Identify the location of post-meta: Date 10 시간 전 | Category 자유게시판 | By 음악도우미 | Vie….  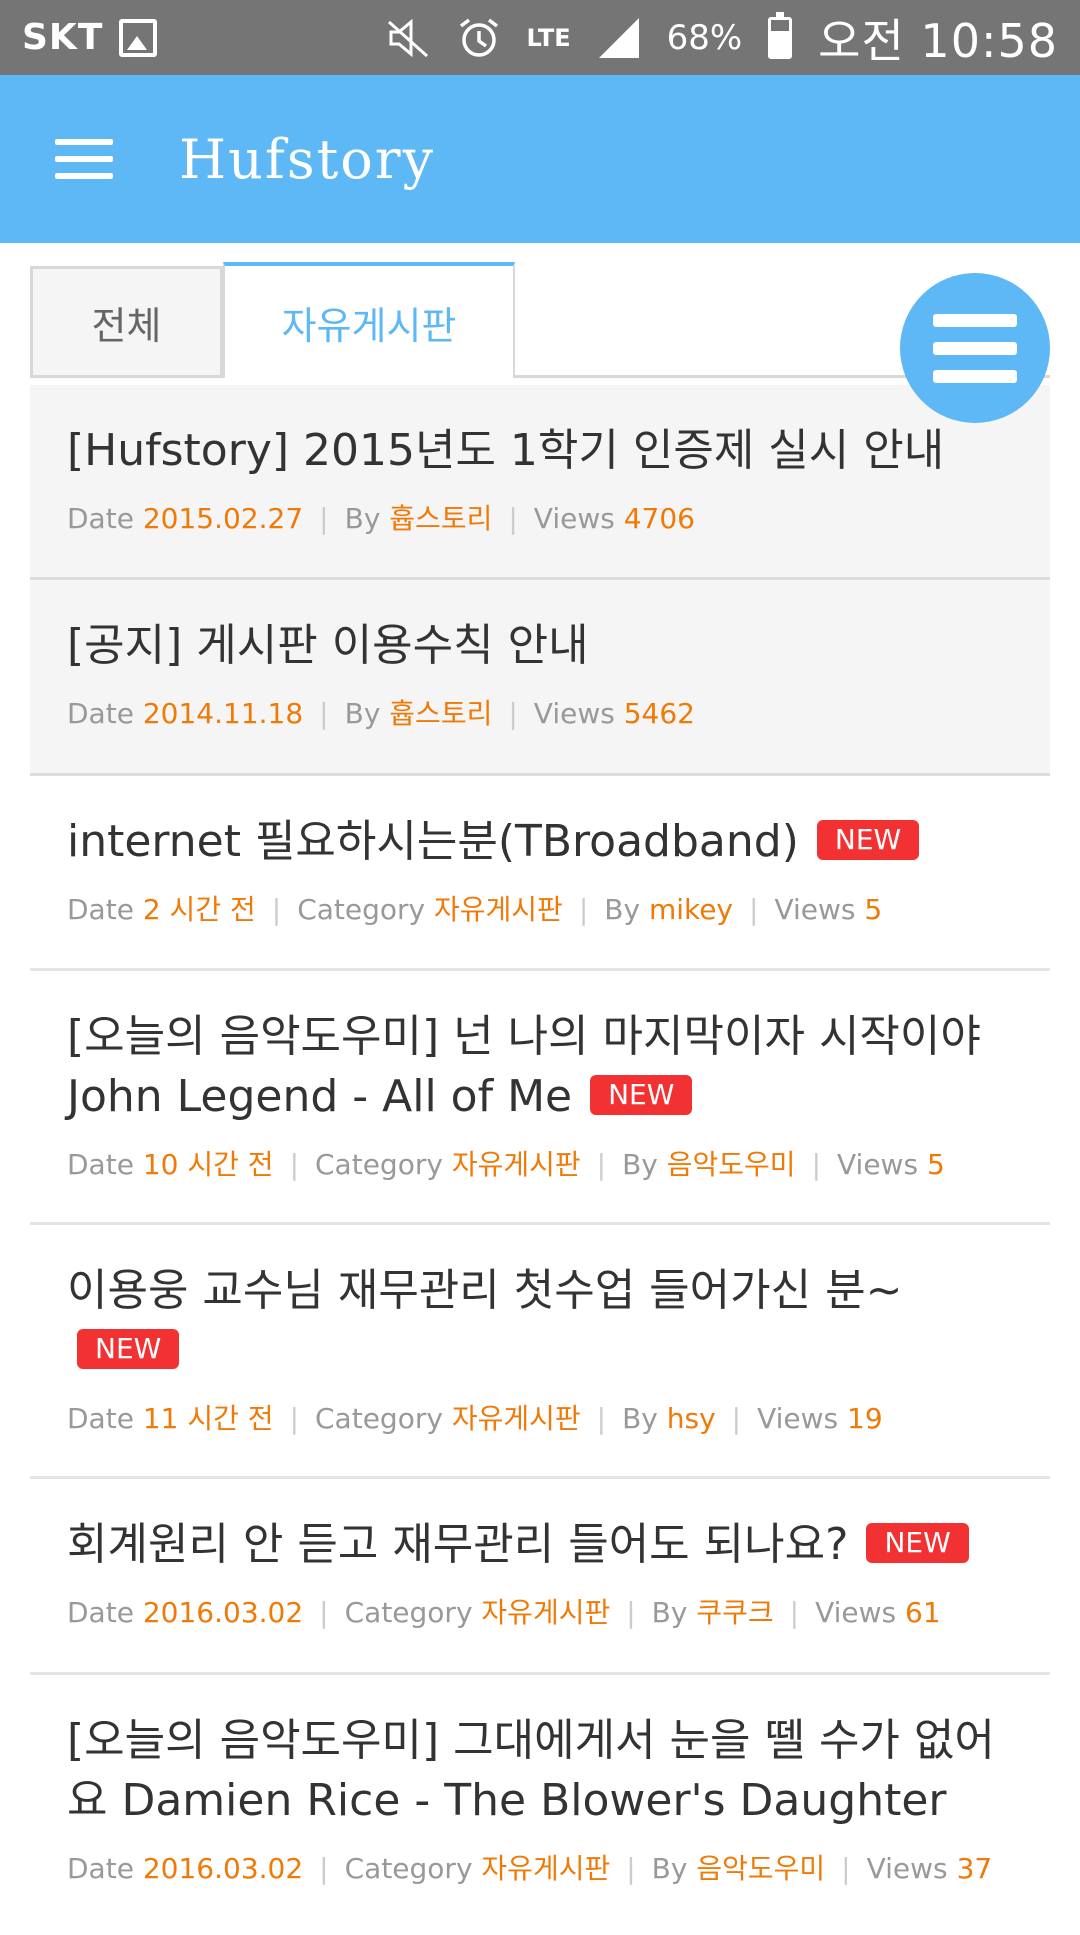
(506, 1164).